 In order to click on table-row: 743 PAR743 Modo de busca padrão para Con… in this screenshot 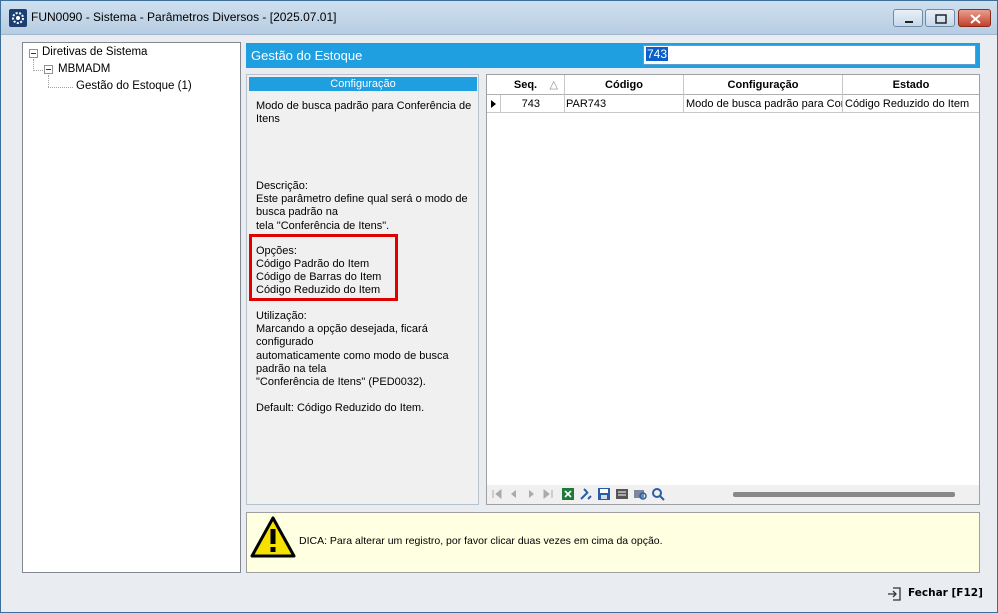, I will do `click(733, 104)`.